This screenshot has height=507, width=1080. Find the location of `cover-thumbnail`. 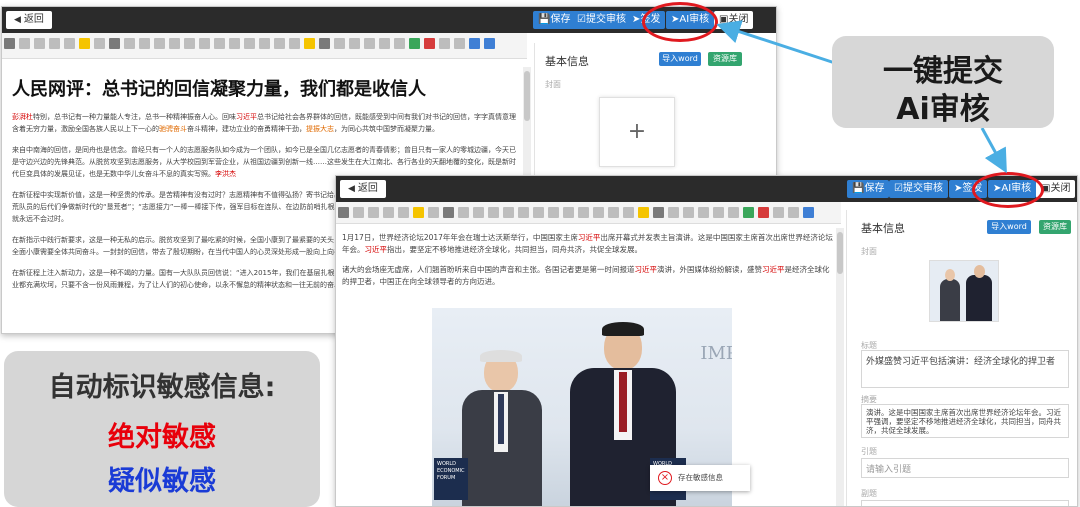

cover-thumbnail is located at coordinates (964, 291).